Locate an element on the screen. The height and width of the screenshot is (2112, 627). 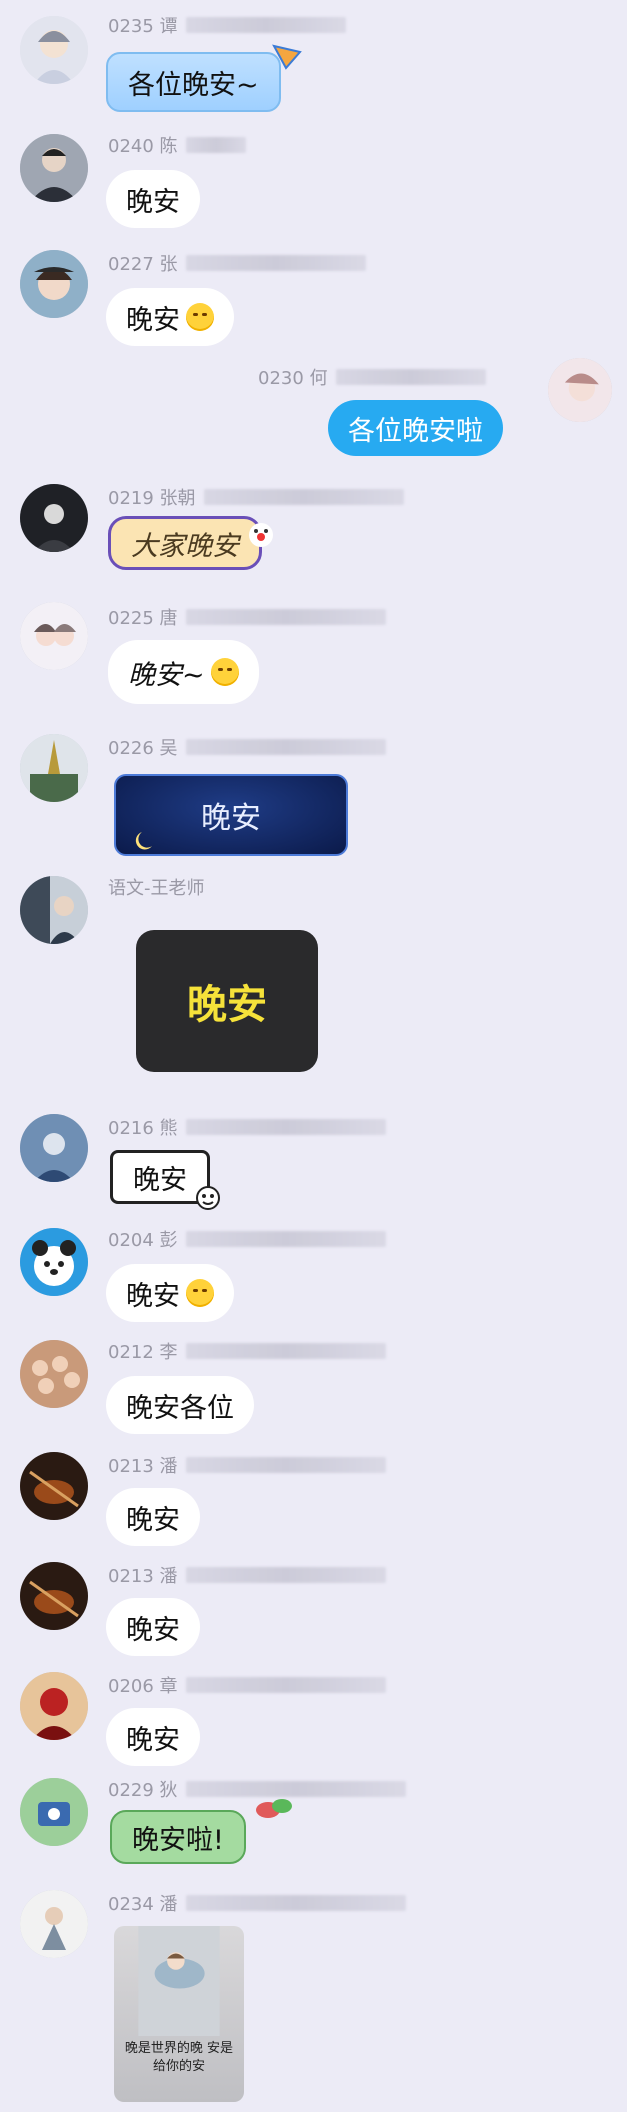
photo-message: 晚是世界的晚 安是给你的安 is located at coordinates (179, 2014).